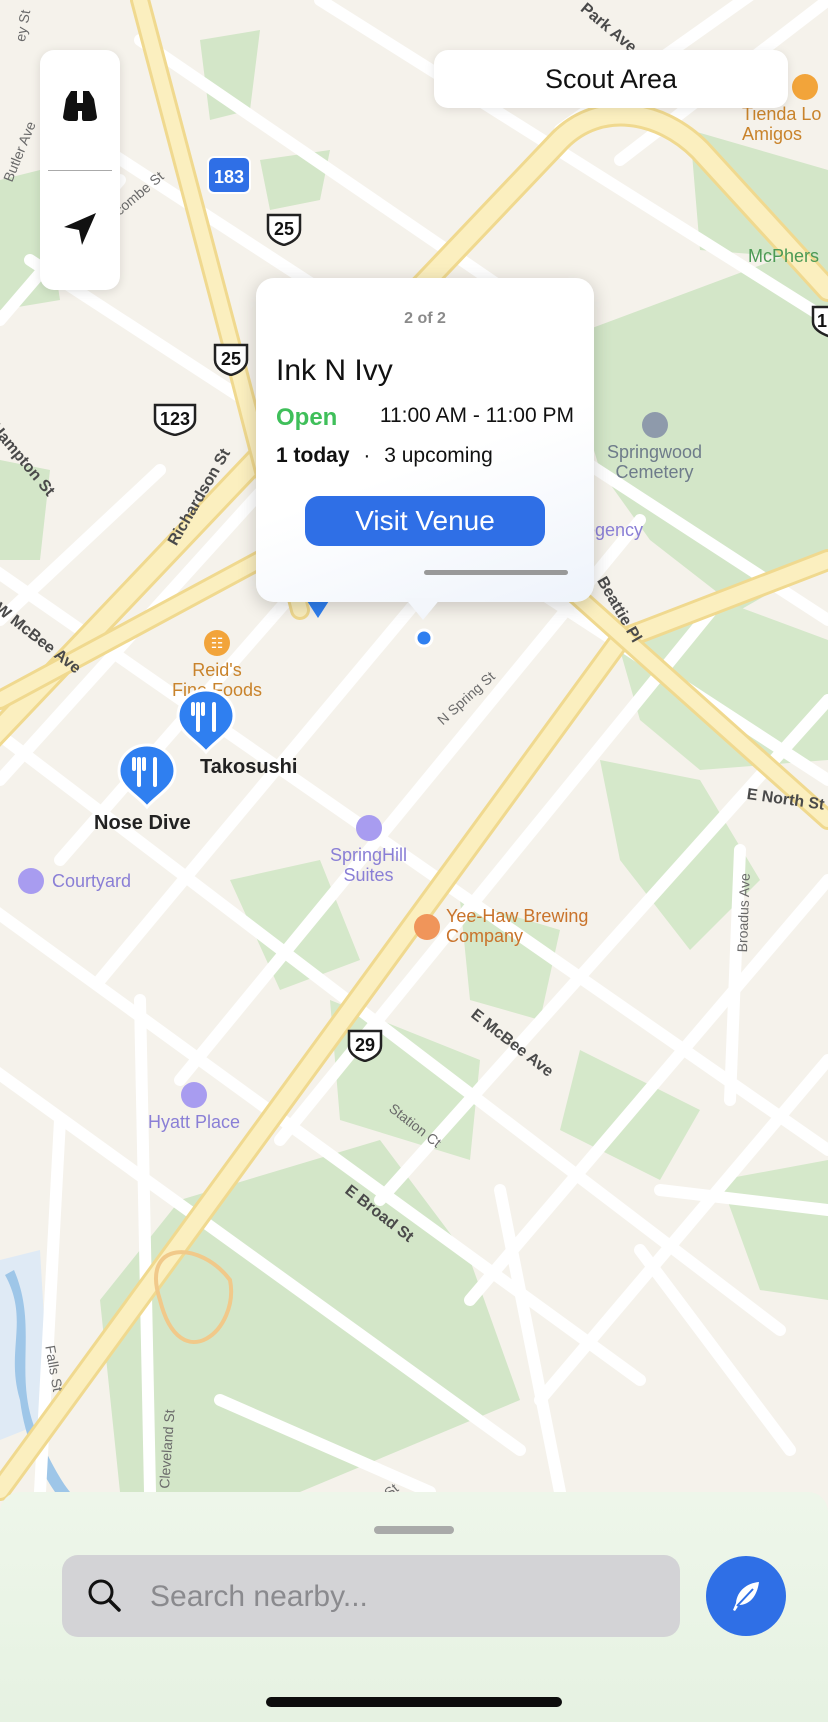 The image size is (828, 1722). What do you see at coordinates (654, 425) in the screenshot?
I see `cemetery-icon` at bounding box center [654, 425].